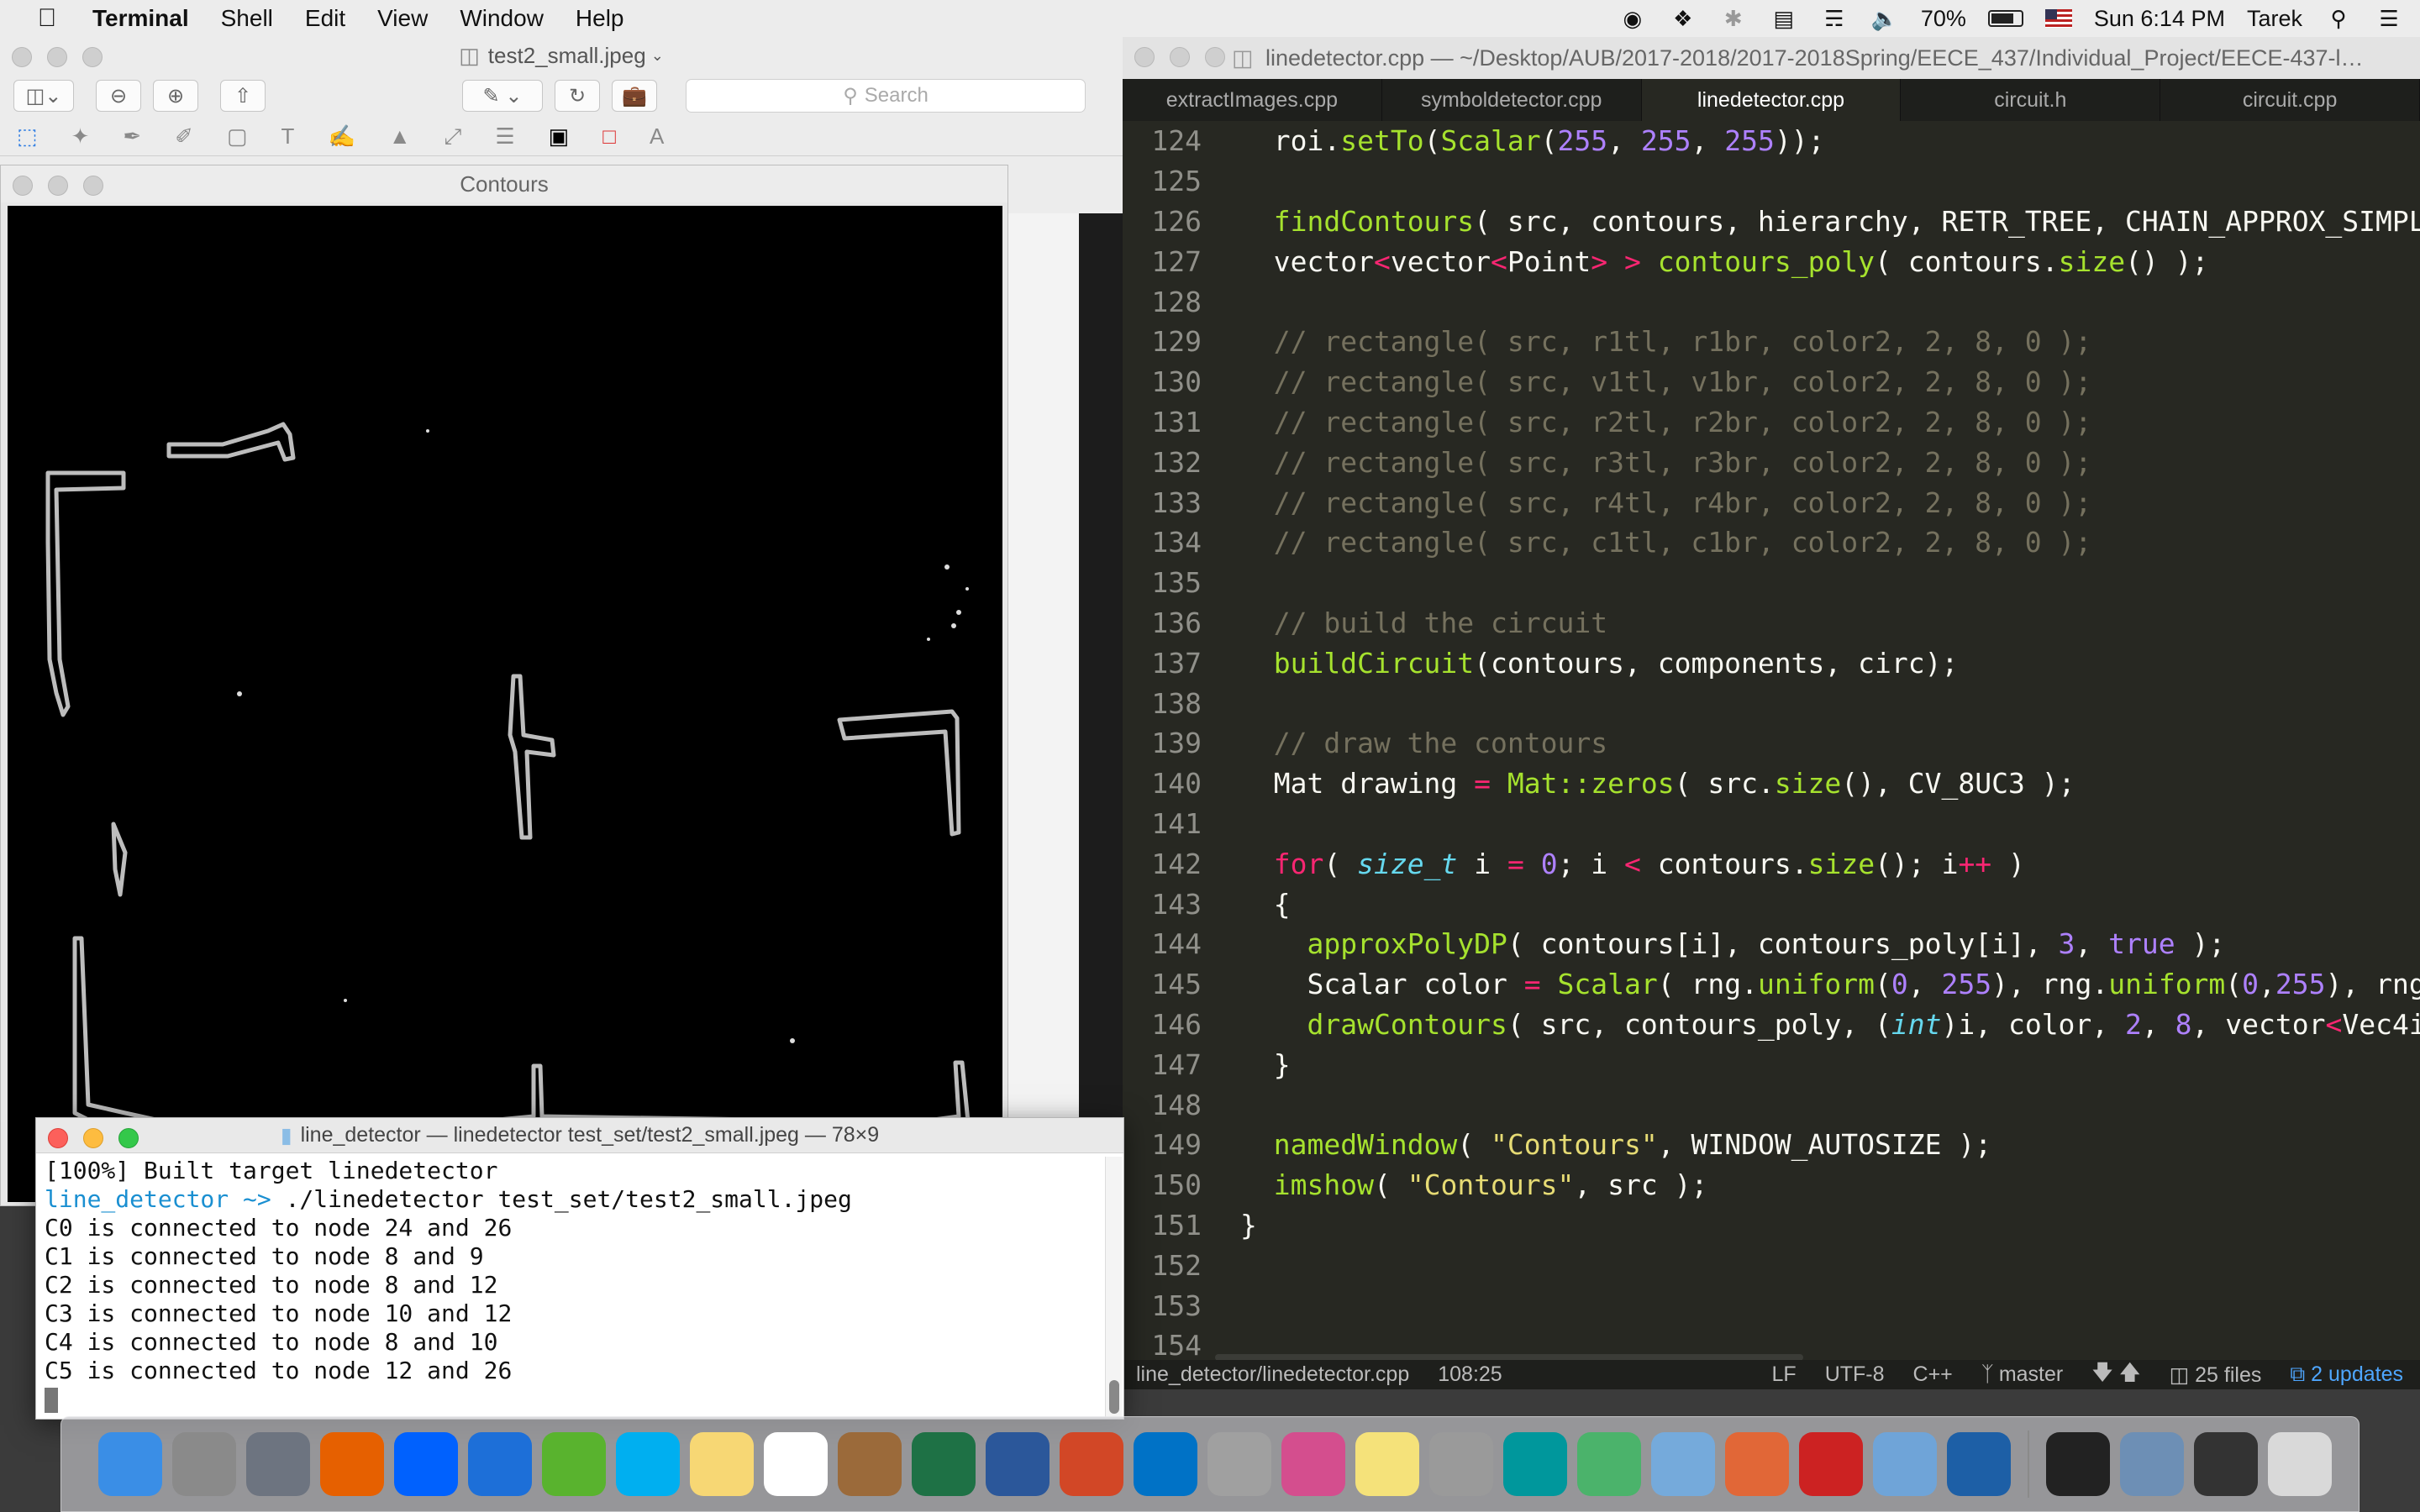  I want to click on shapes-icon: ▢, so click(238, 136).